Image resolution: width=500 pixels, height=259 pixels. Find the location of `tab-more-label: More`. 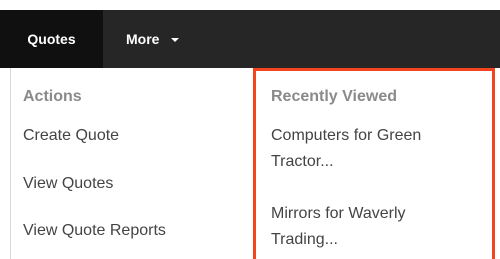

tab-more-label: More is located at coordinates (143, 39).